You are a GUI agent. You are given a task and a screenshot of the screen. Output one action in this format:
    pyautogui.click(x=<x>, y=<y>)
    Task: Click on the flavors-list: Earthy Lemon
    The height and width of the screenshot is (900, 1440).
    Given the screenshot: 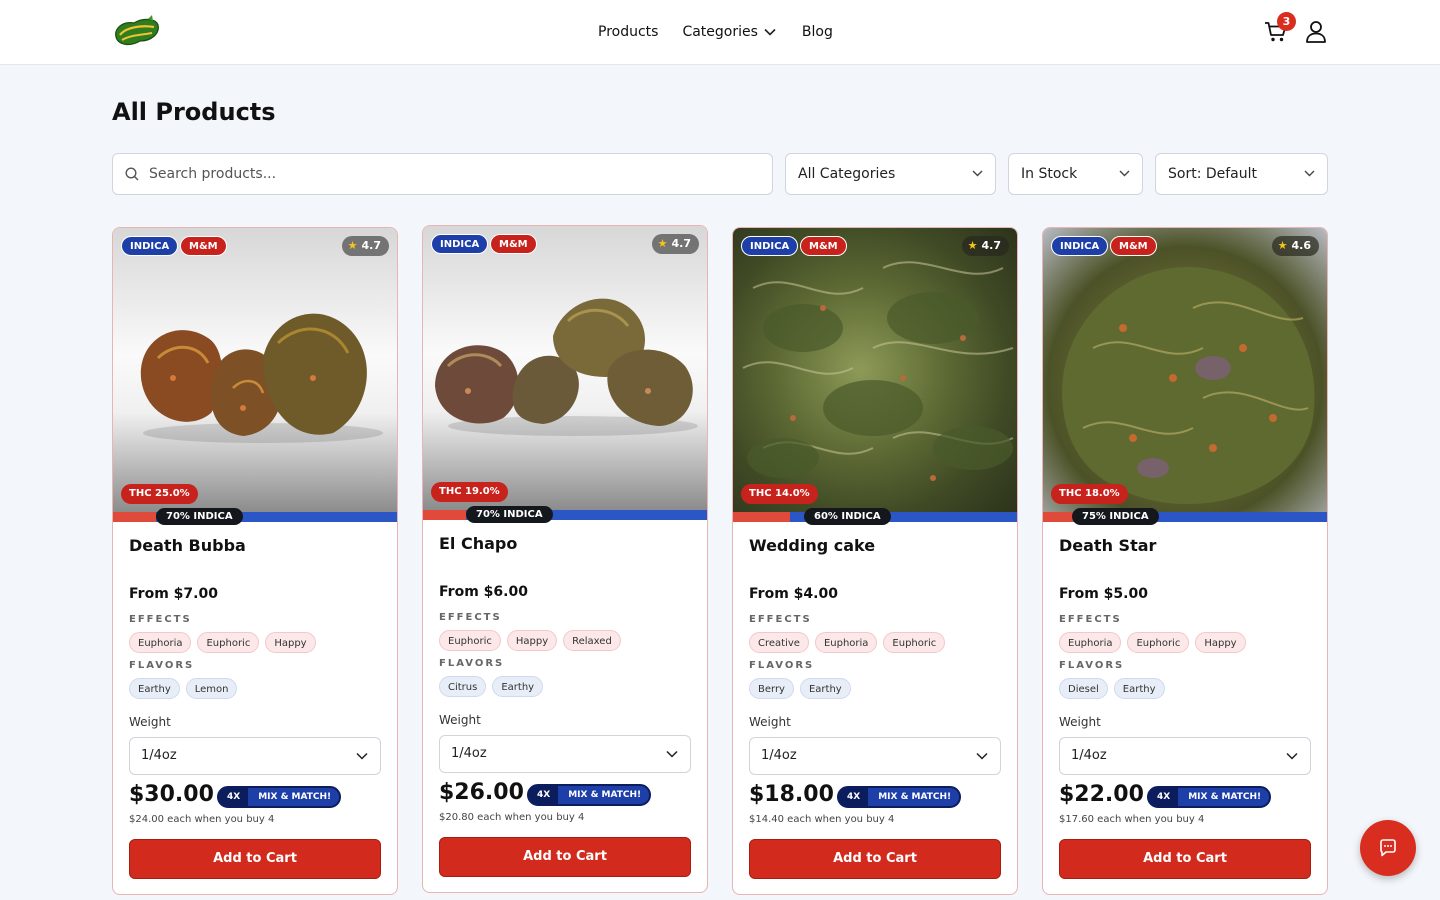 What is the action you would take?
    pyautogui.click(x=183, y=688)
    